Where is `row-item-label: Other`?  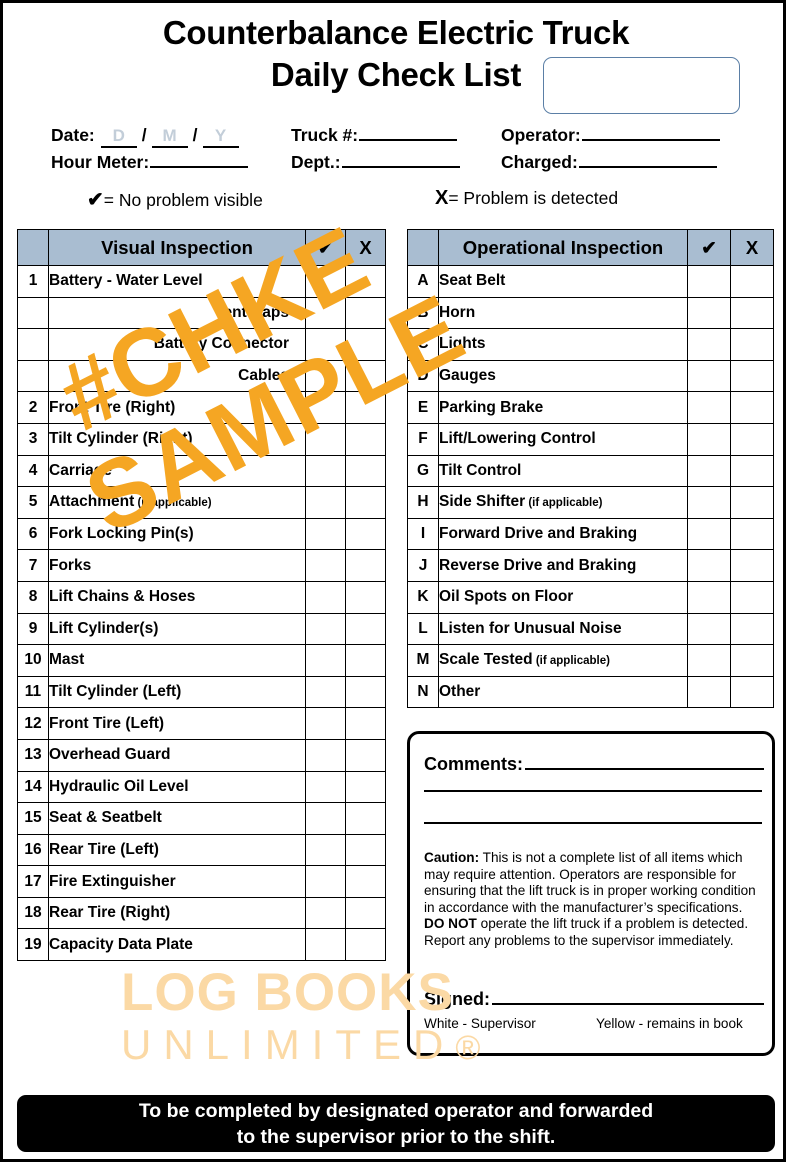 row-item-label: Other is located at coordinates (563, 692).